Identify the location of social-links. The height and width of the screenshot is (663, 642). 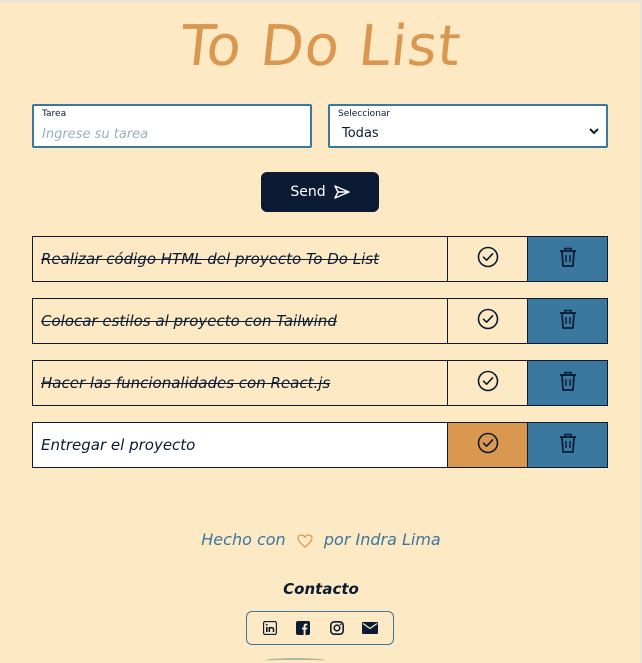
(320, 628).